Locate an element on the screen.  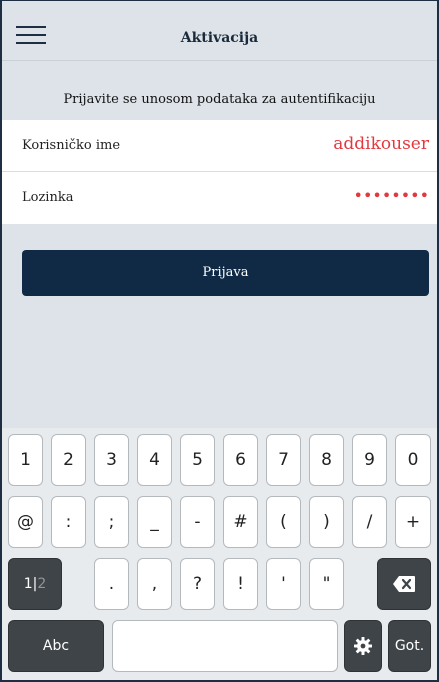
key-underscore: _ is located at coordinates (154, 522).